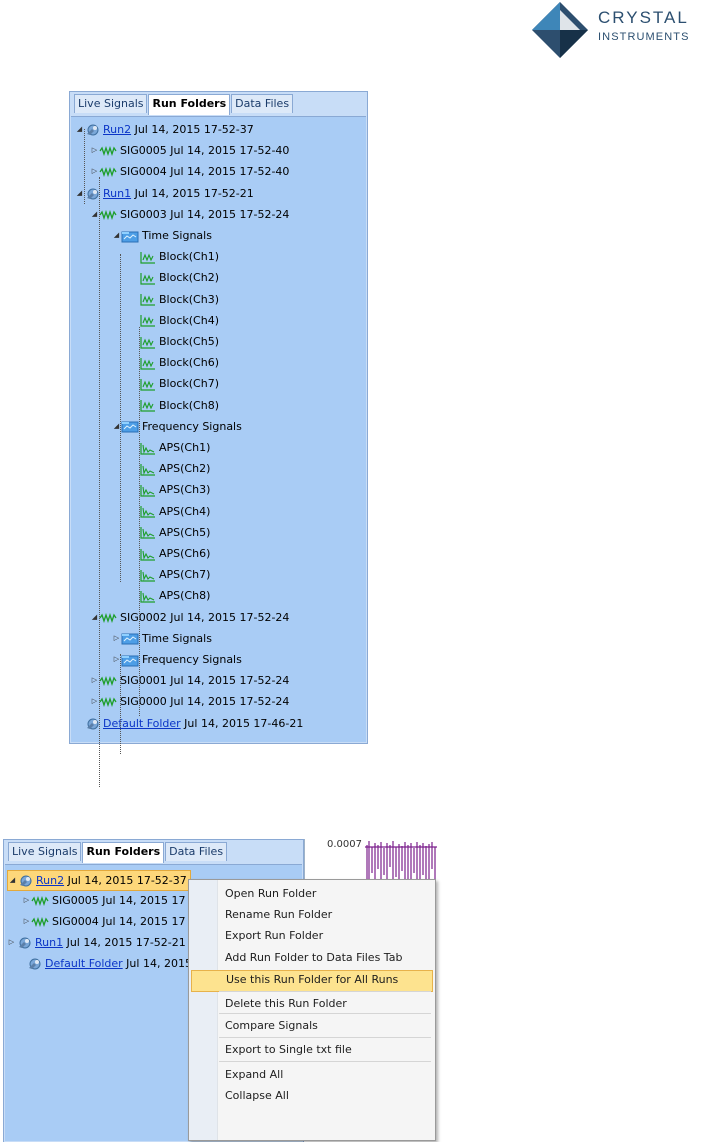  I want to click on tree-signal-item: Block(Ch3), so click(175, 299).